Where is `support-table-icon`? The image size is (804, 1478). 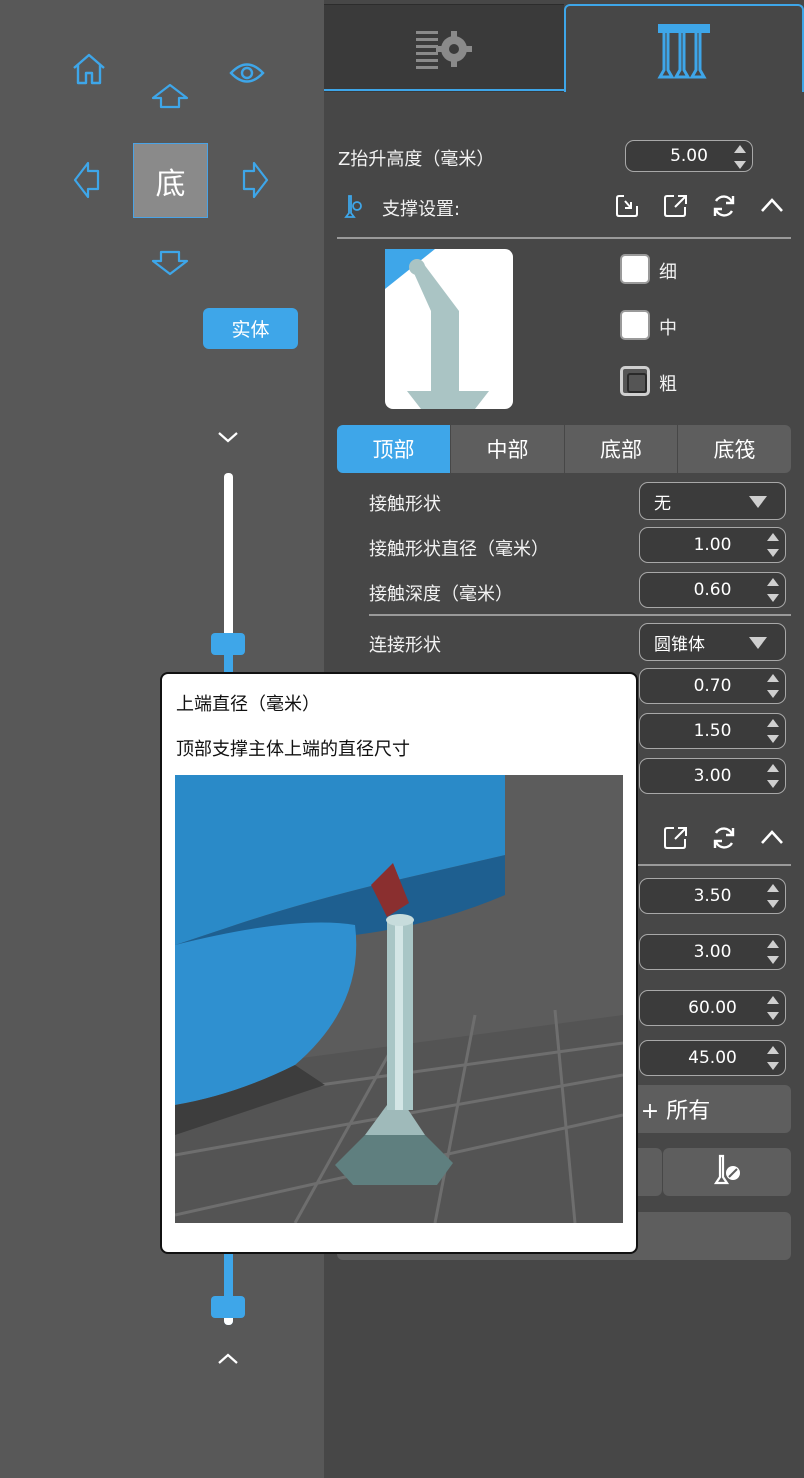 support-table-icon is located at coordinates (684, 51).